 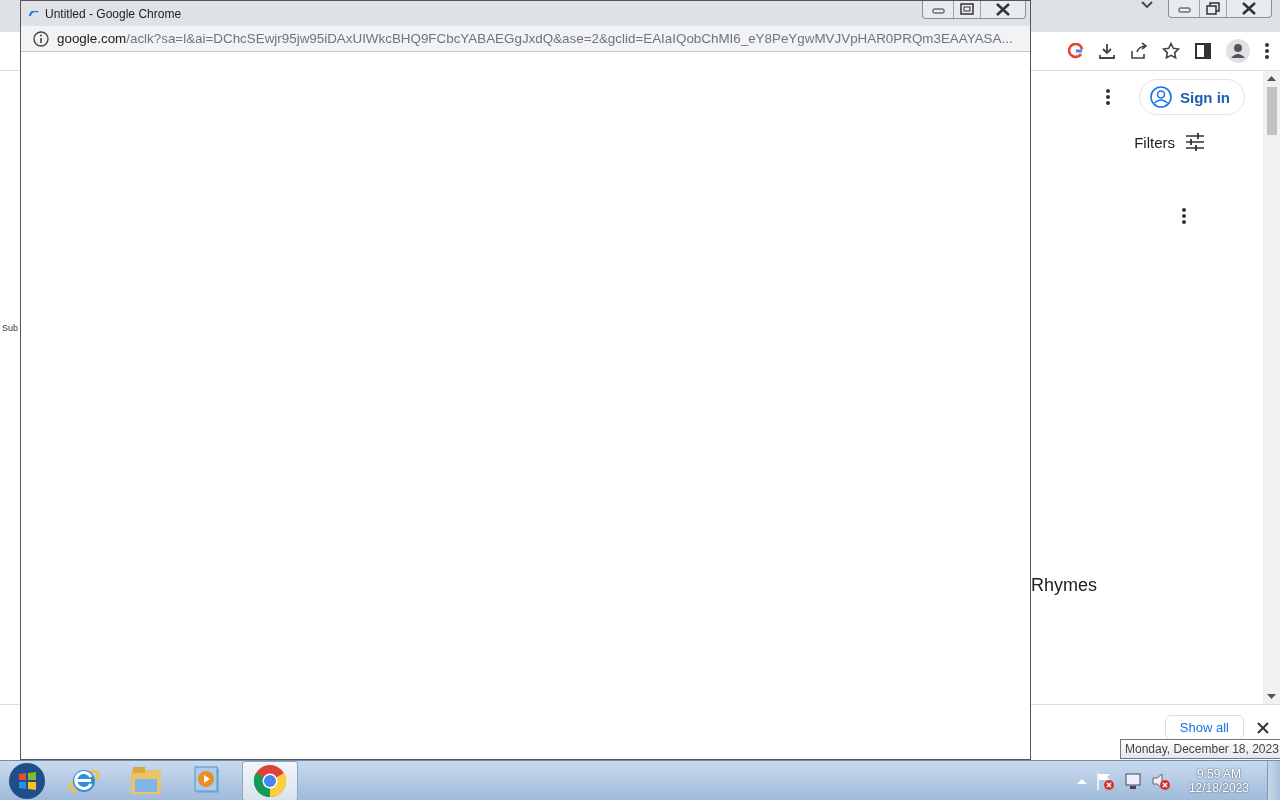 I want to click on info-icon, so click(x=41, y=38).